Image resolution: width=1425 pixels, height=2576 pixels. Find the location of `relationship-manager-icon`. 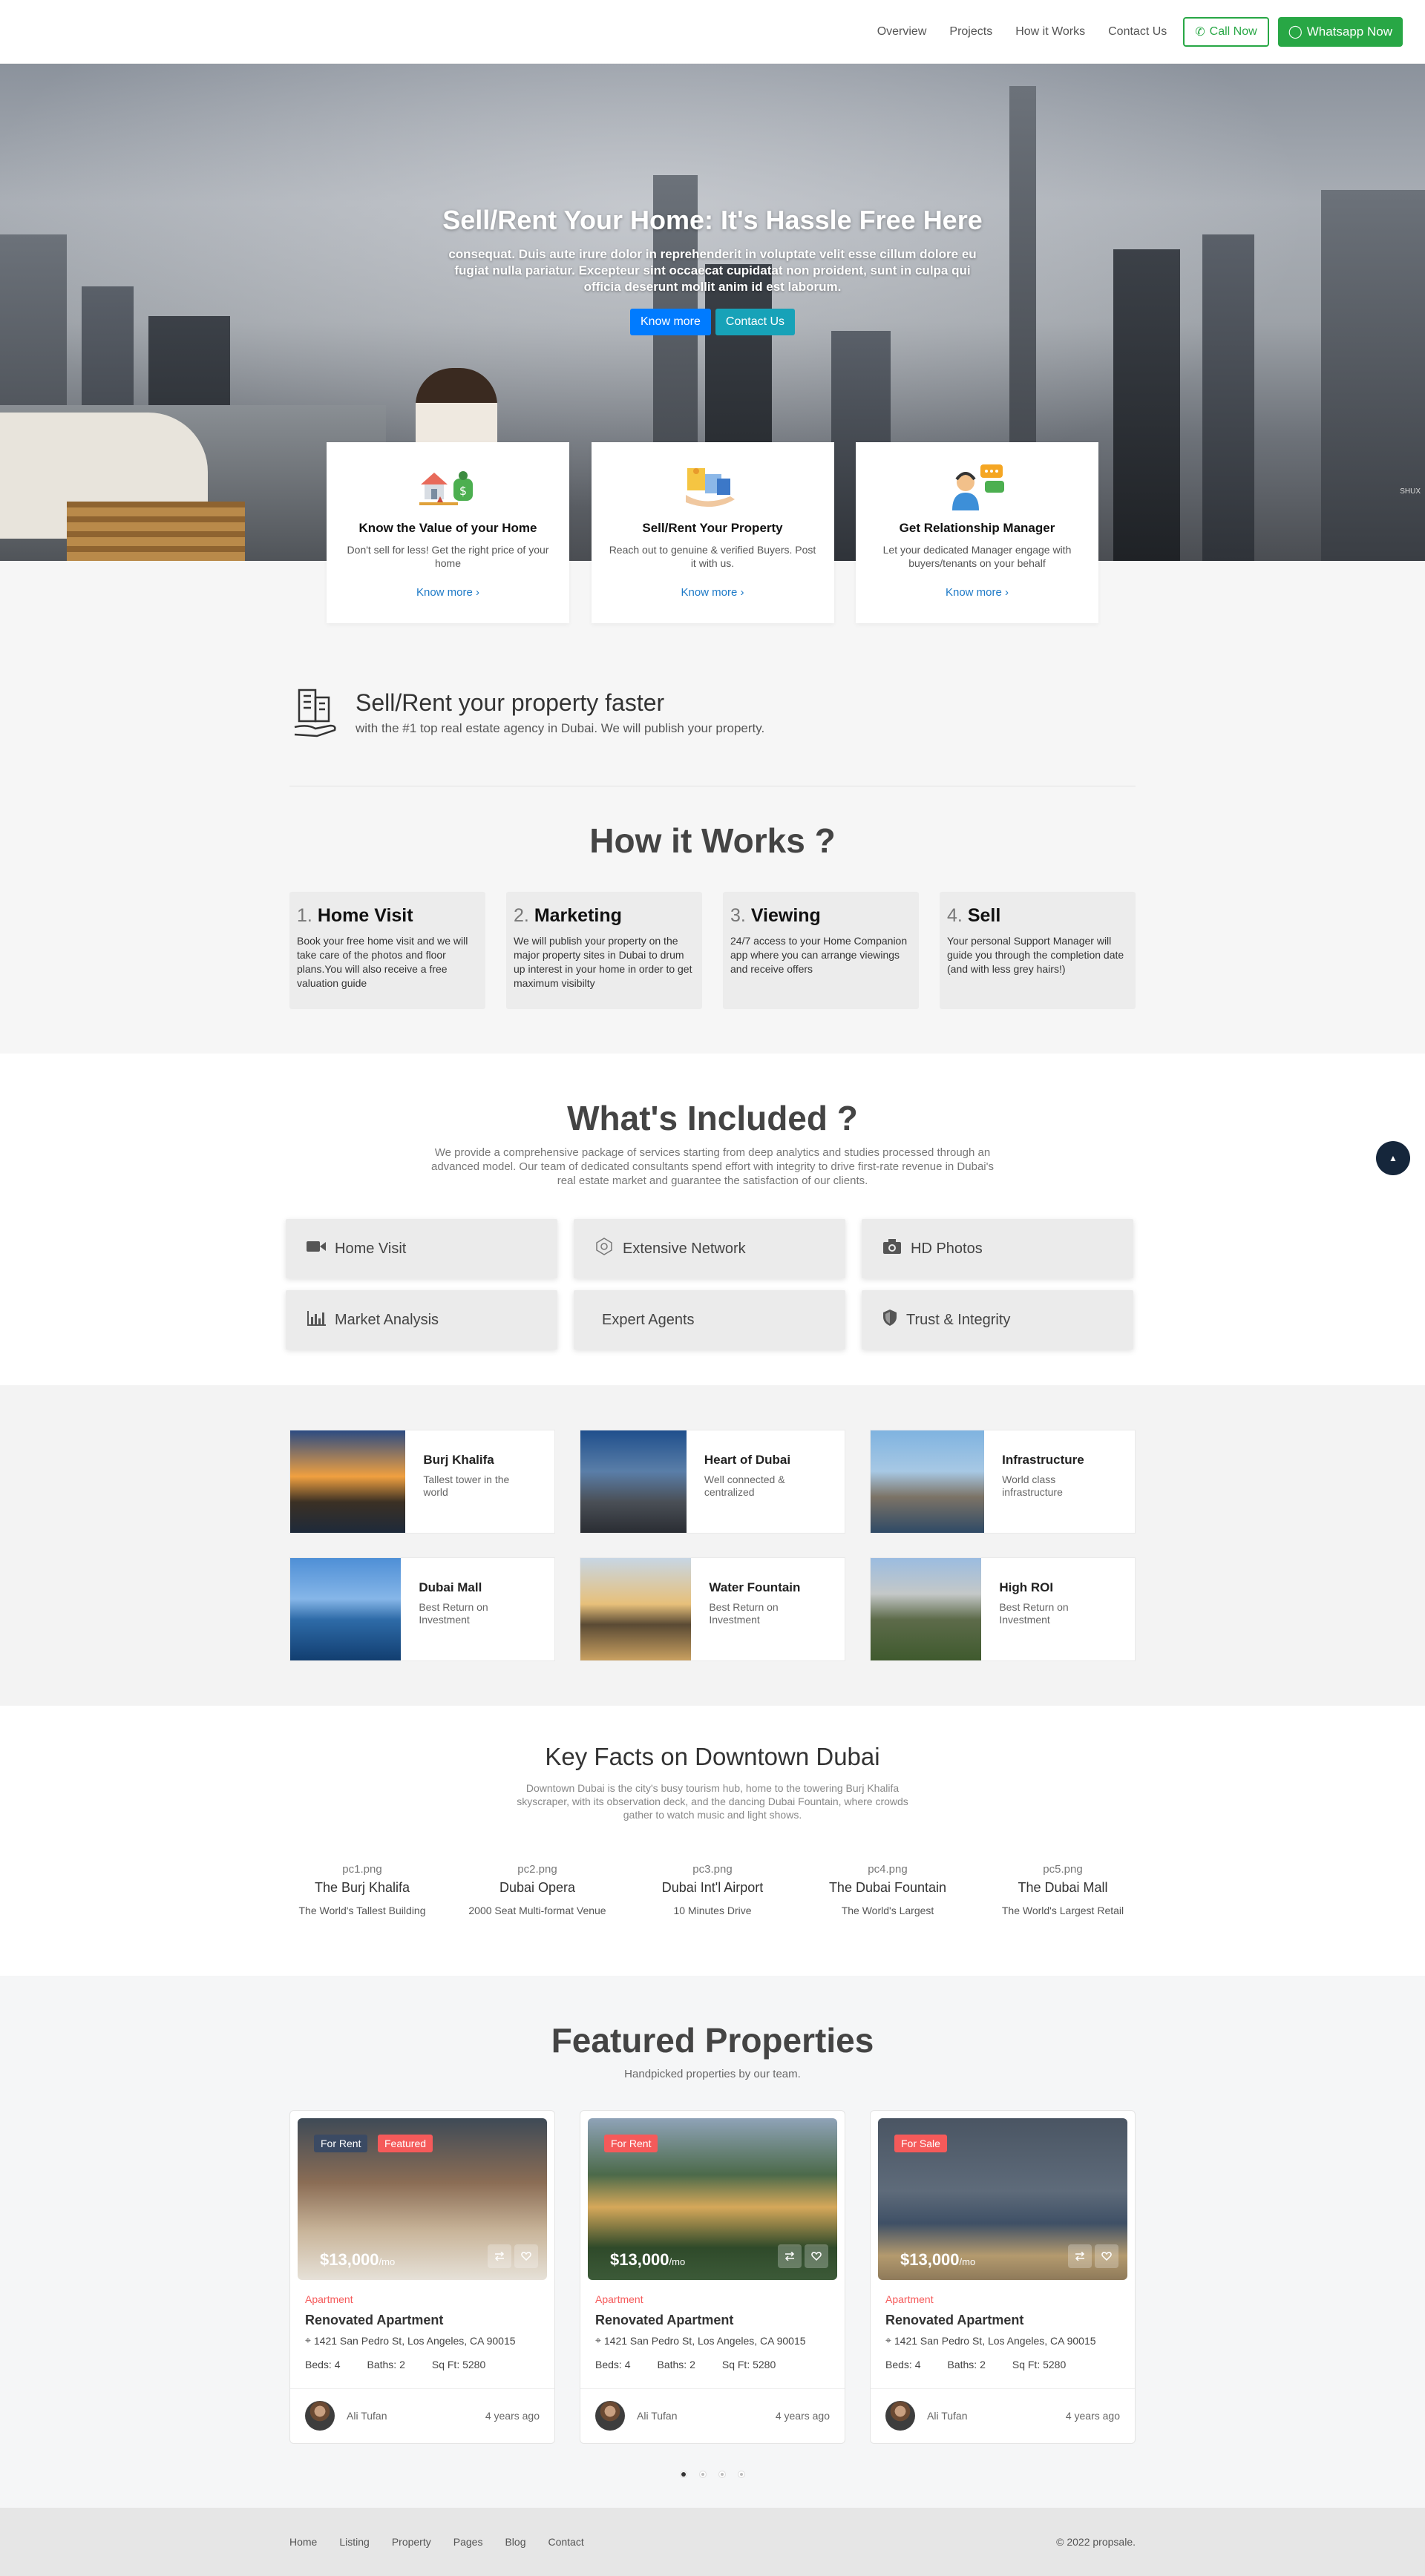

relationship-manager-icon is located at coordinates (977, 487).